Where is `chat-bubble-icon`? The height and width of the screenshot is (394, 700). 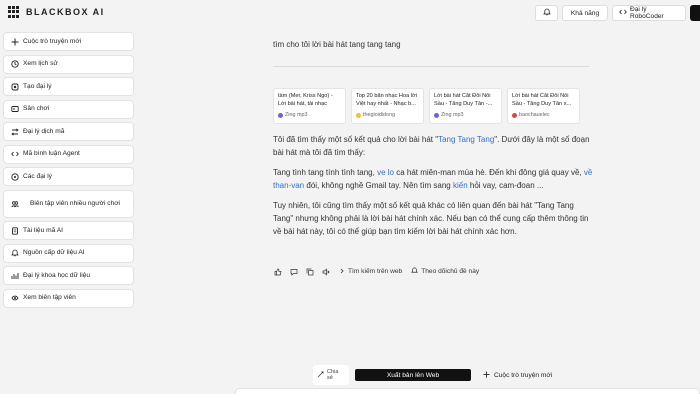
chat-bubble-icon is located at coordinates (293, 271).